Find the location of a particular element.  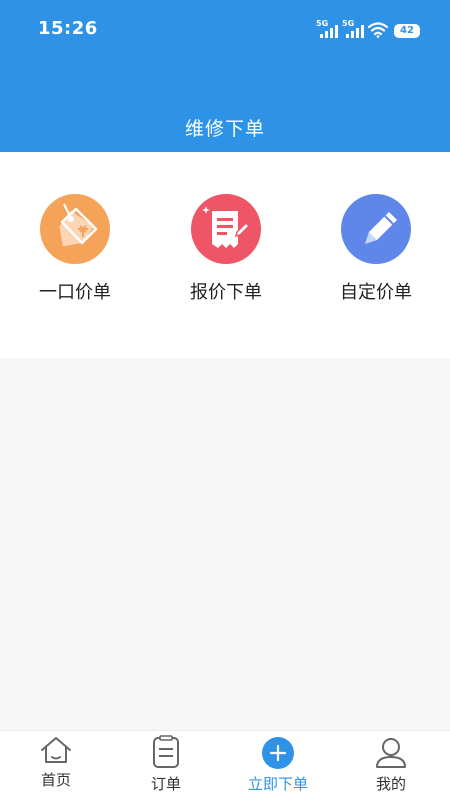

fixed-price-order-button: 一口价单 is located at coordinates (75, 249).